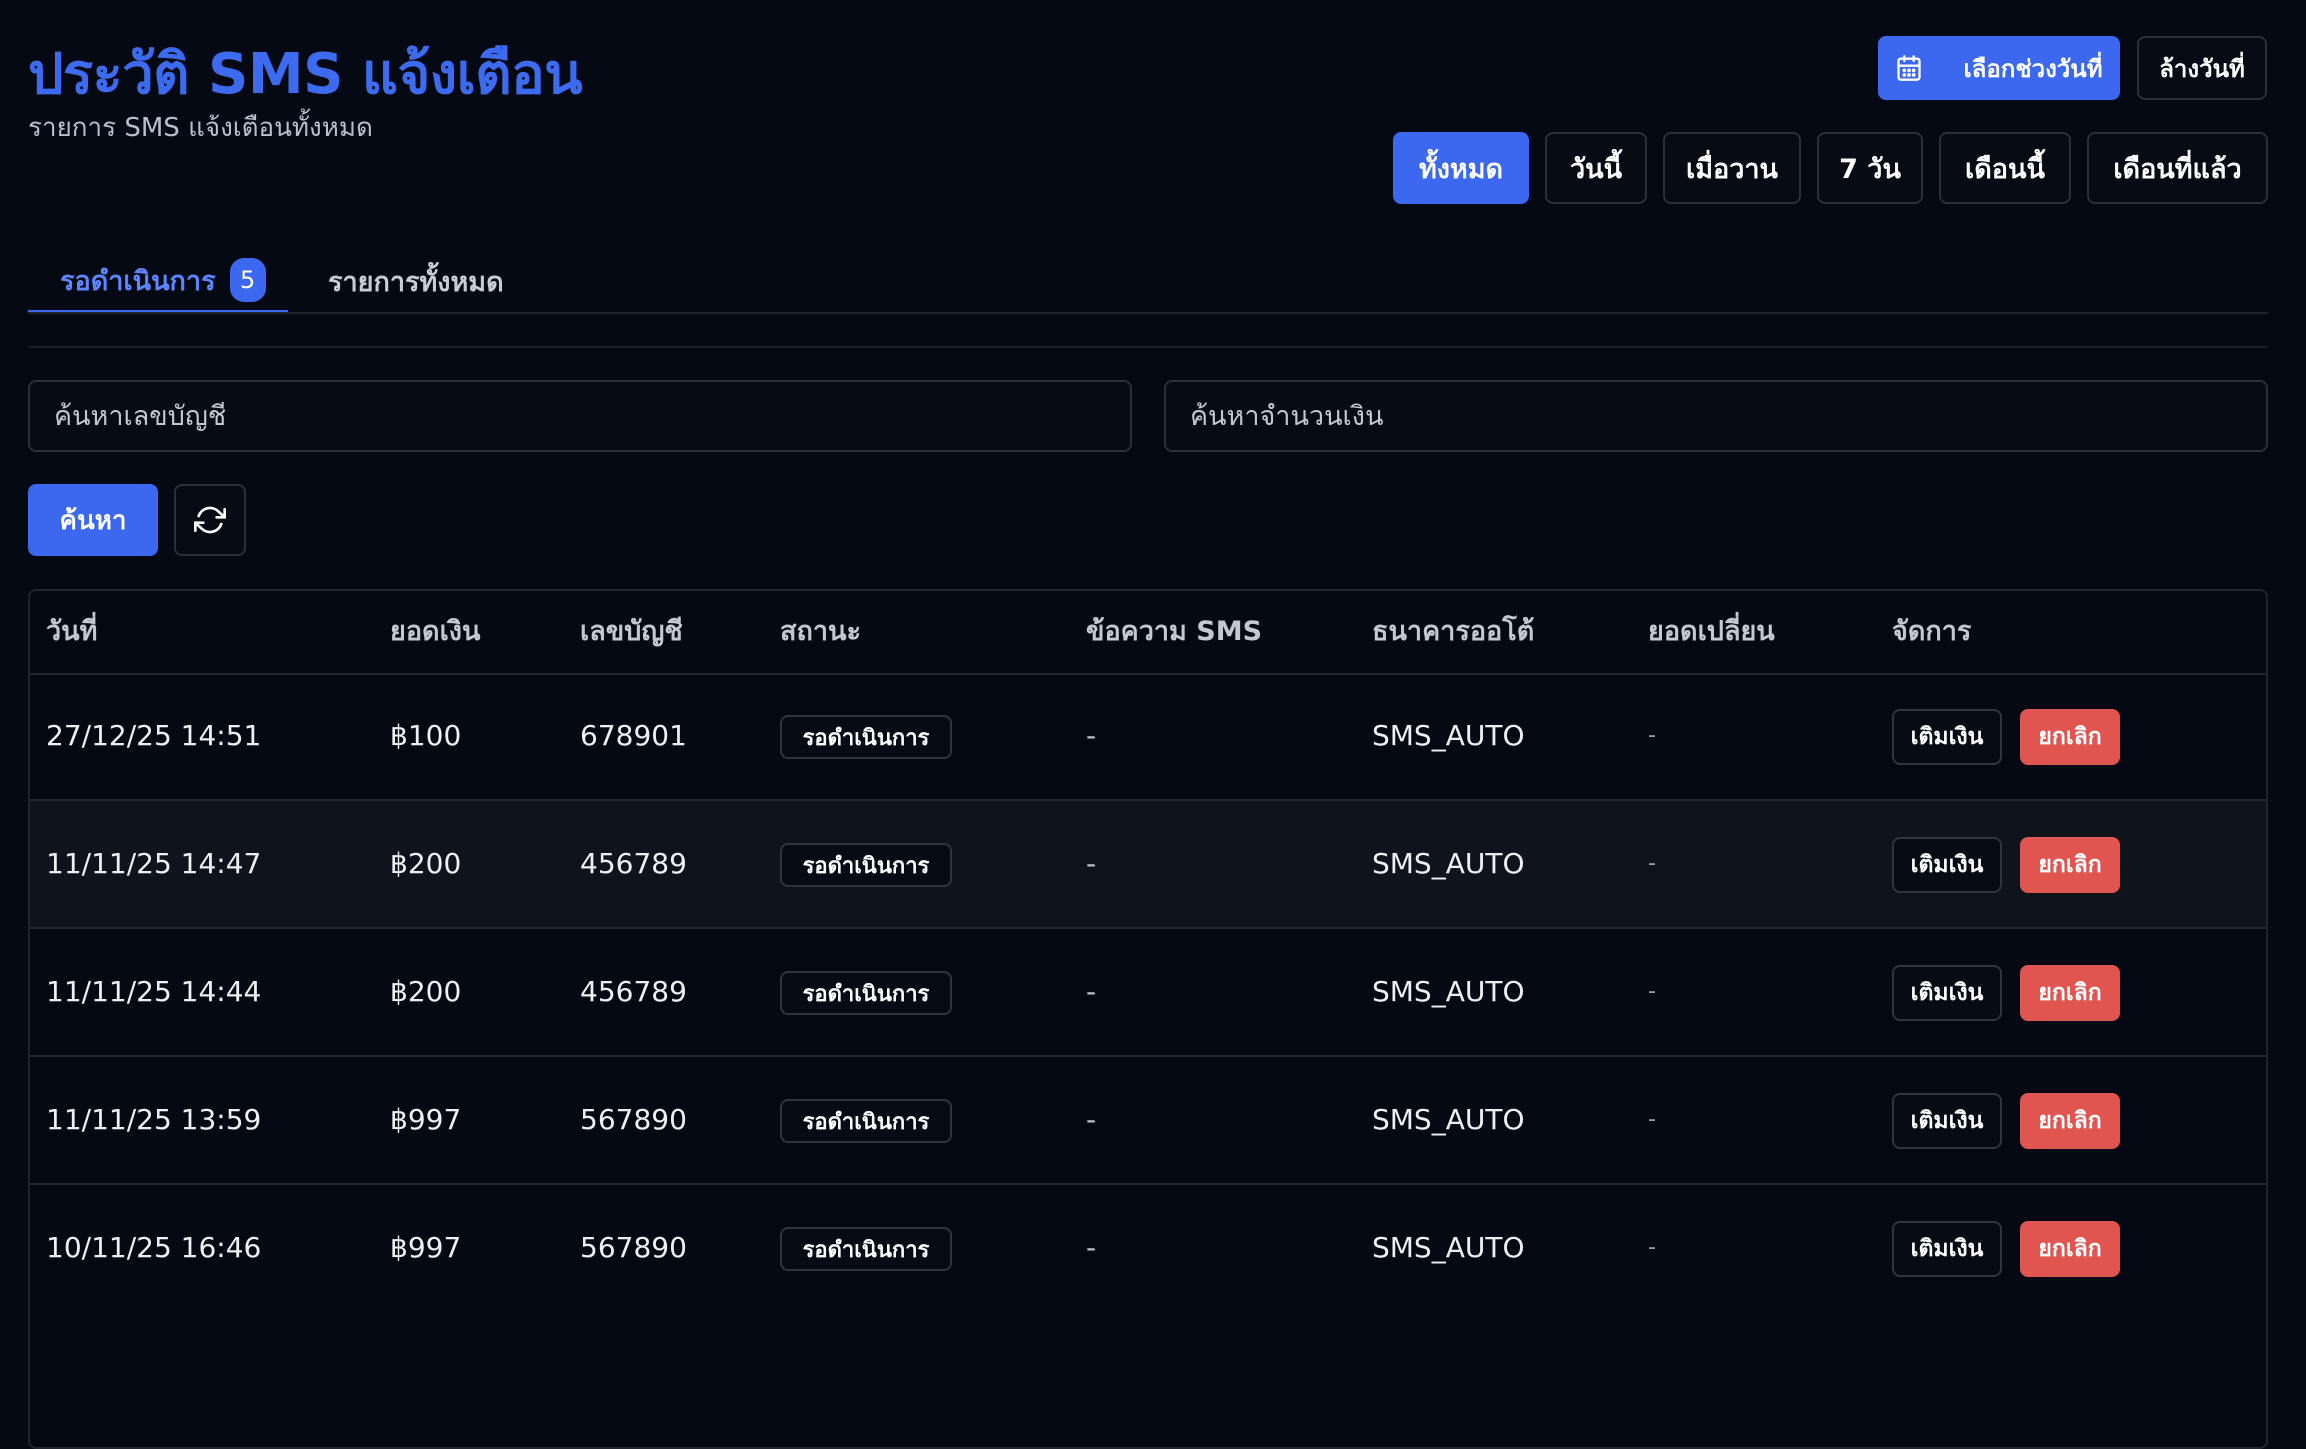 This screenshot has height=1449, width=2306. I want to click on date-range-button: เลือกช่วงวันที่, so click(1999, 68).